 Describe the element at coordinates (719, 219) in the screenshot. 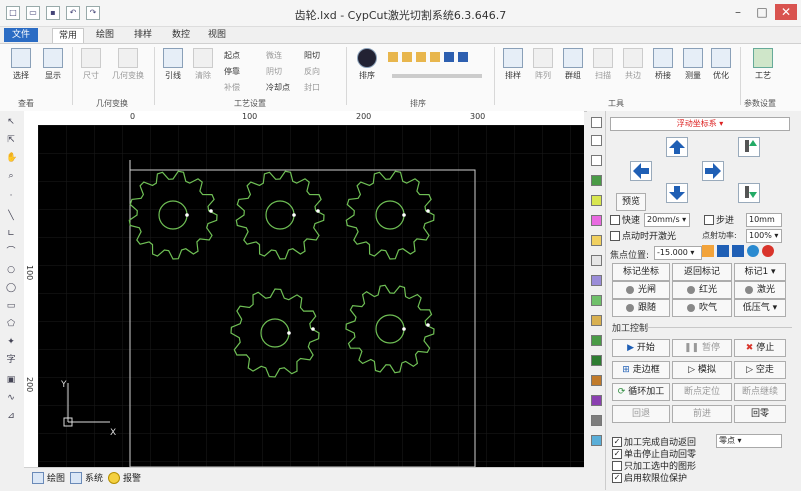

I see `step-checkbox: 步进` at that location.